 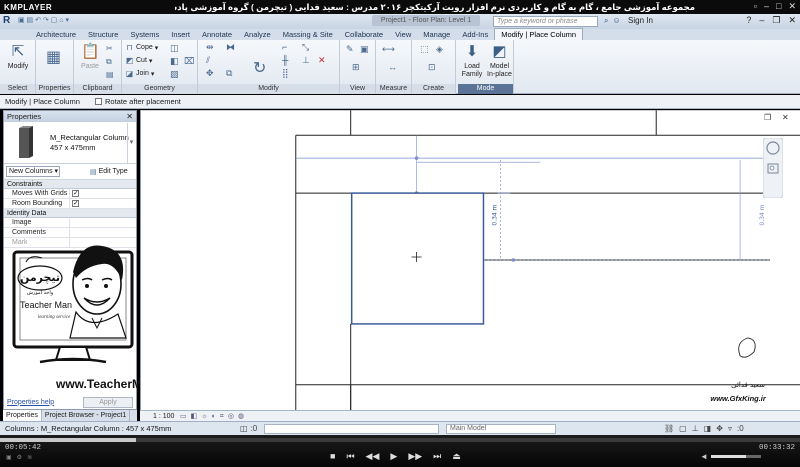 What do you see at coordinates (19, 457) in the screenshot?
I see `settings-icon: ⚙` at bounding box center [19, 457].